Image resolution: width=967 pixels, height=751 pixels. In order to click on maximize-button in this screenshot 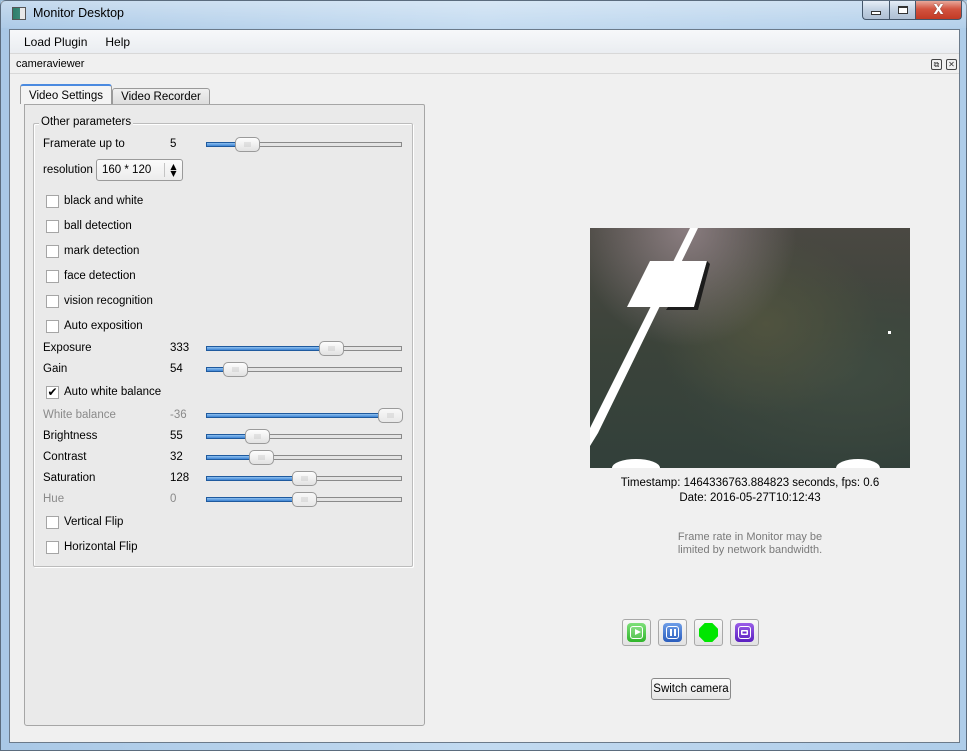, I will do `click(902, 10)`.